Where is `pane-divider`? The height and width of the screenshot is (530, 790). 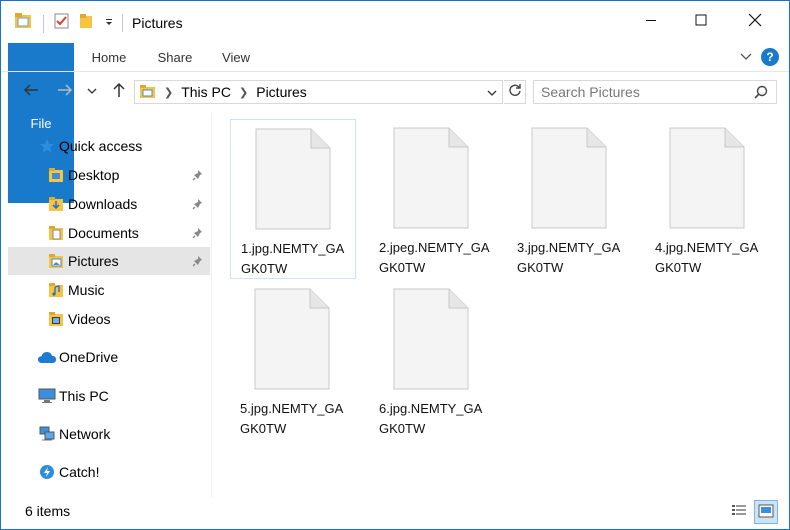
pane-divider is located at coordinates (211, 305).